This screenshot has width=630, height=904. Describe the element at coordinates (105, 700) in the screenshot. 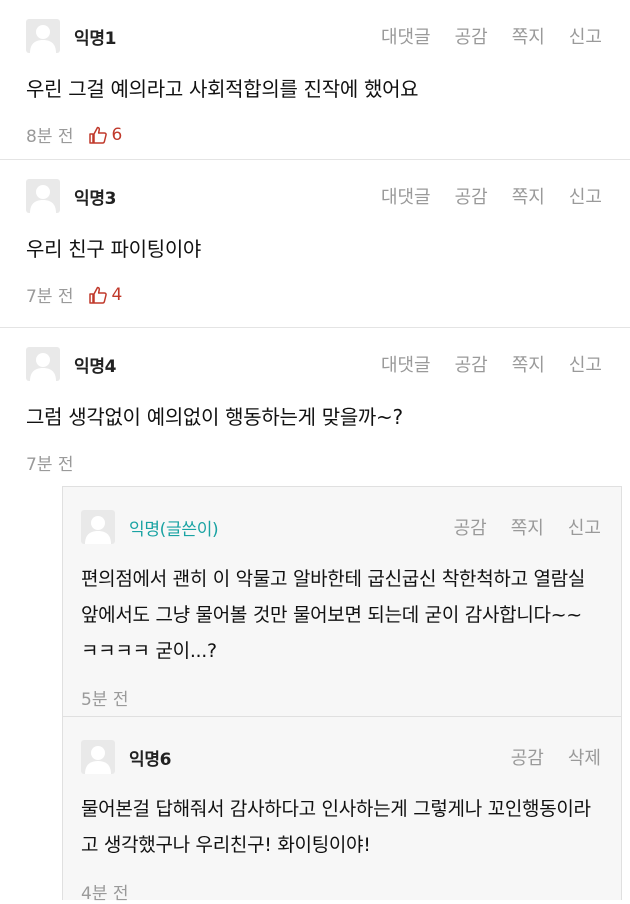

I see `reply-time: 5분 전` at that location.